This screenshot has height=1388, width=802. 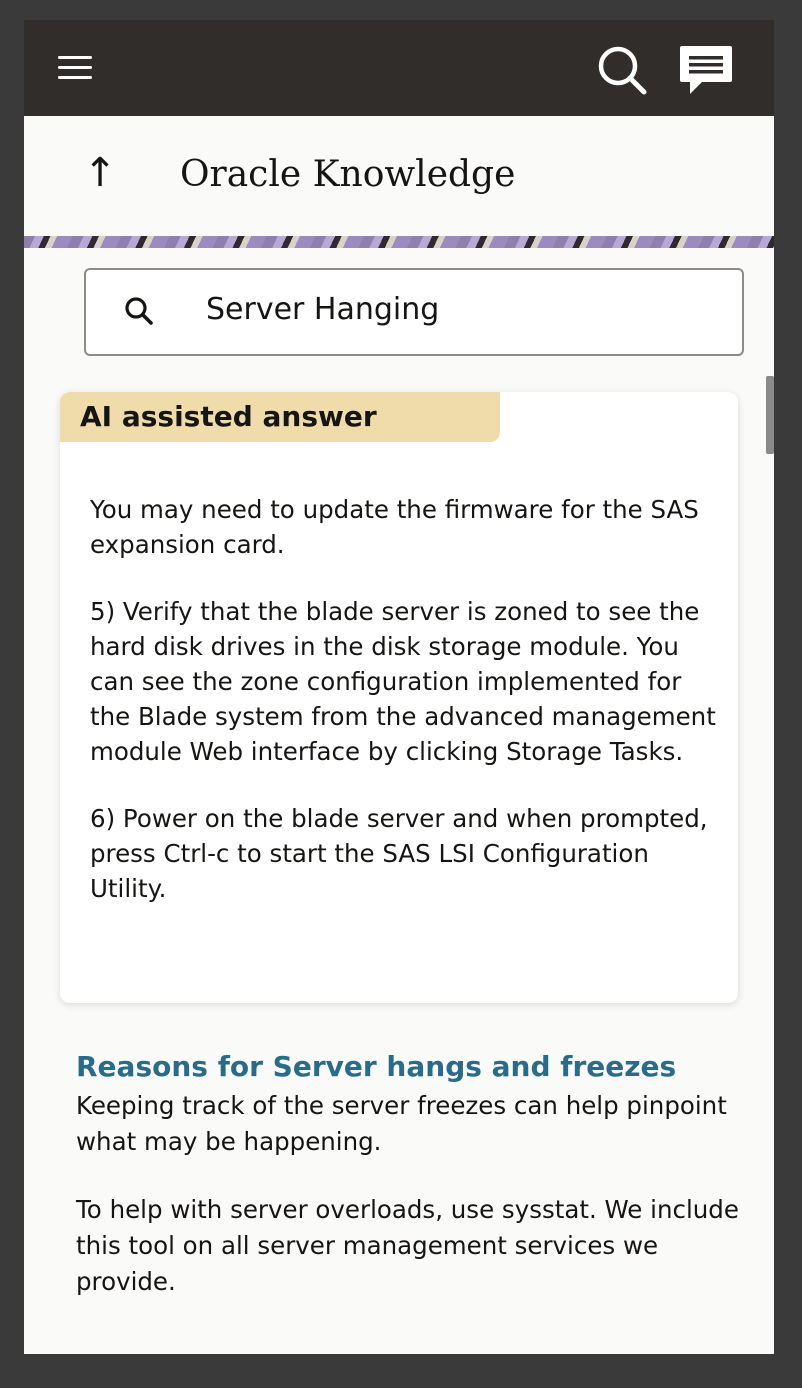 I want to click on chat-button, so click(x=706, y=71).